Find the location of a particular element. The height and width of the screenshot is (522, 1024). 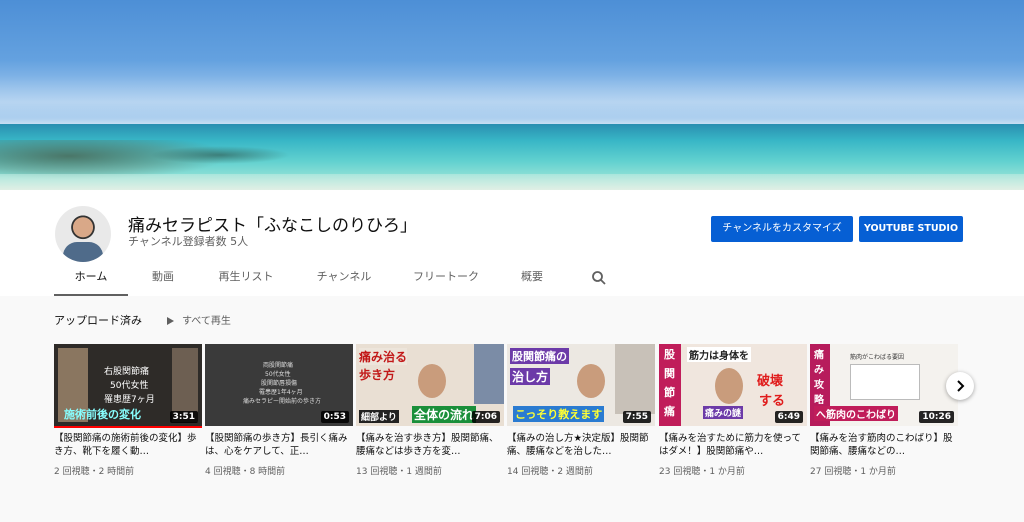

play-all-label: すべて再生 is located at coordinates (206, 321).